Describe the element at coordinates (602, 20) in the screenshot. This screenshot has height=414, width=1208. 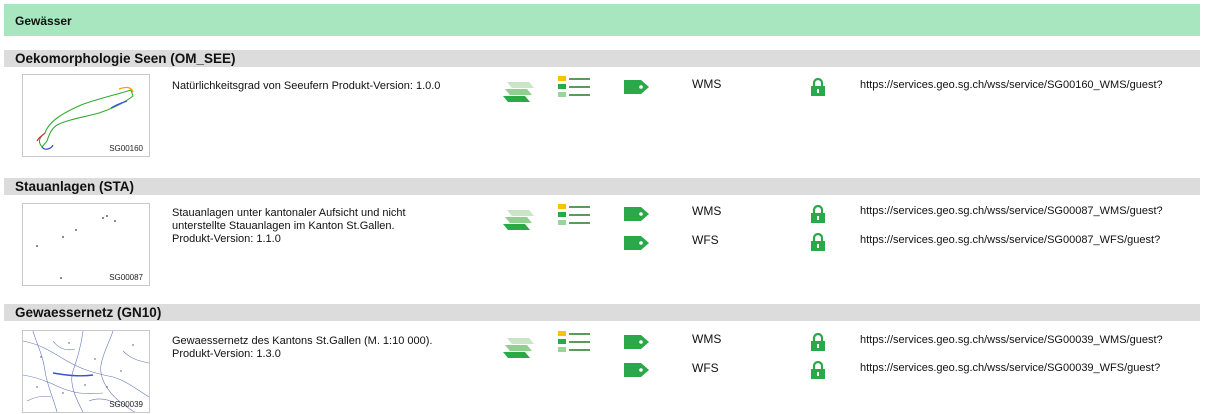
I see `category-bar: Gewässer` at that location.